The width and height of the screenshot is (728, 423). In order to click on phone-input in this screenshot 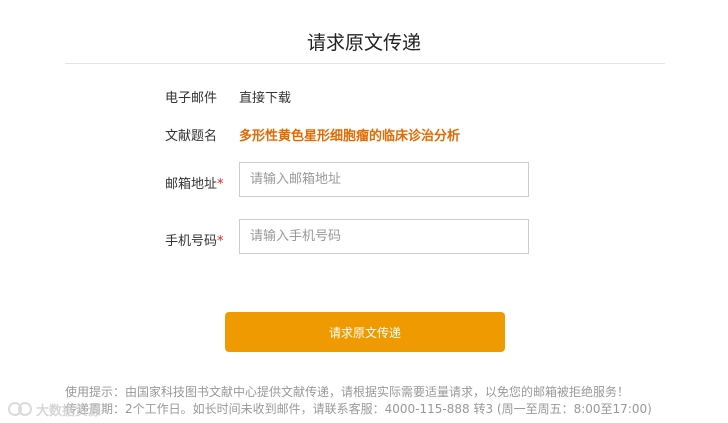, I will do `click(384, 236)`.